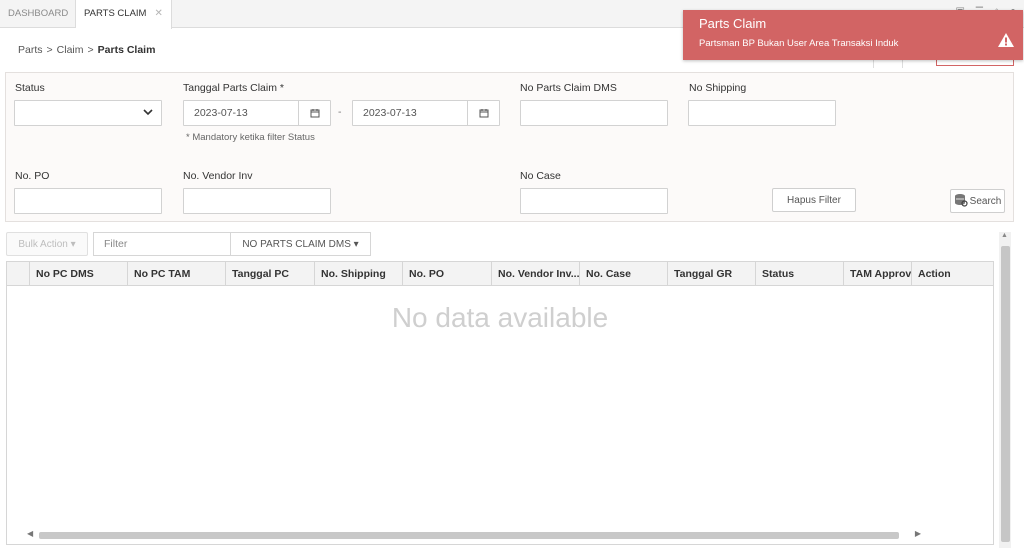  What do you see at coordinates (162, 244) in the screenshot?
I see `grid-filter-input: Filter` at bounding box center [162, 244].